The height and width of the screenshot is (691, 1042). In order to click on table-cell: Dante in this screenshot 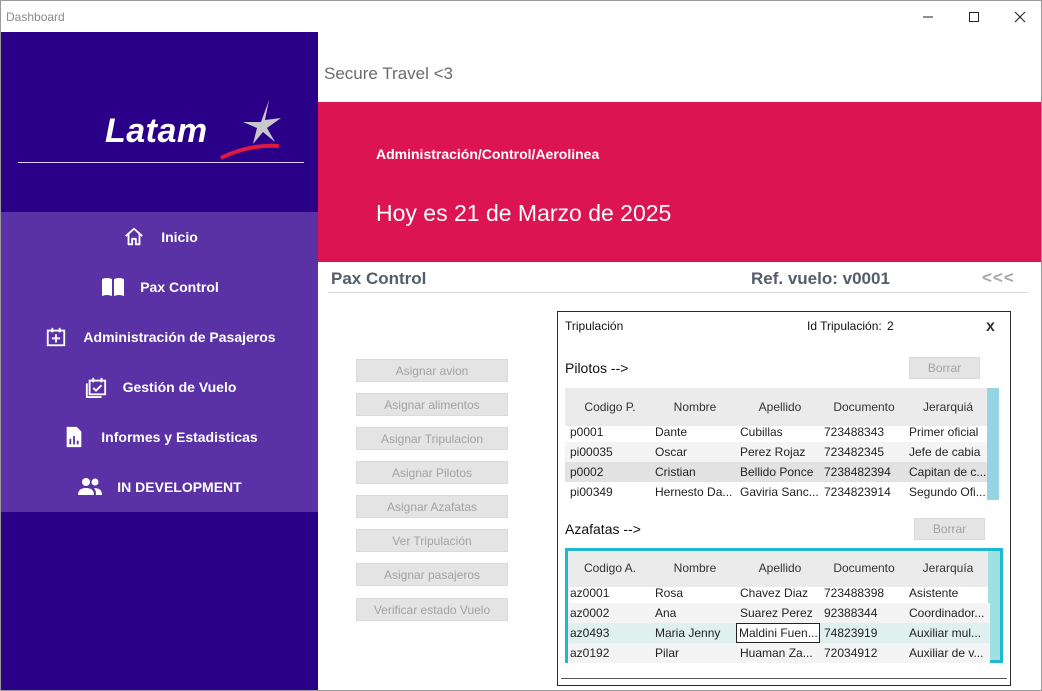, I will do `click(671, 432)`.